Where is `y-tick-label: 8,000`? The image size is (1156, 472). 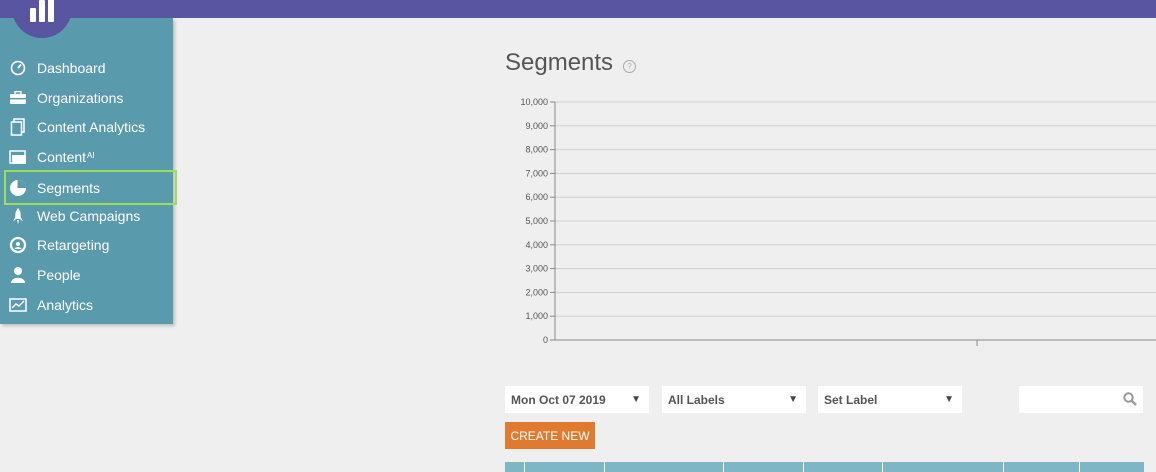
y-tick-label: 8,000 is located at coordinates (536, 150).